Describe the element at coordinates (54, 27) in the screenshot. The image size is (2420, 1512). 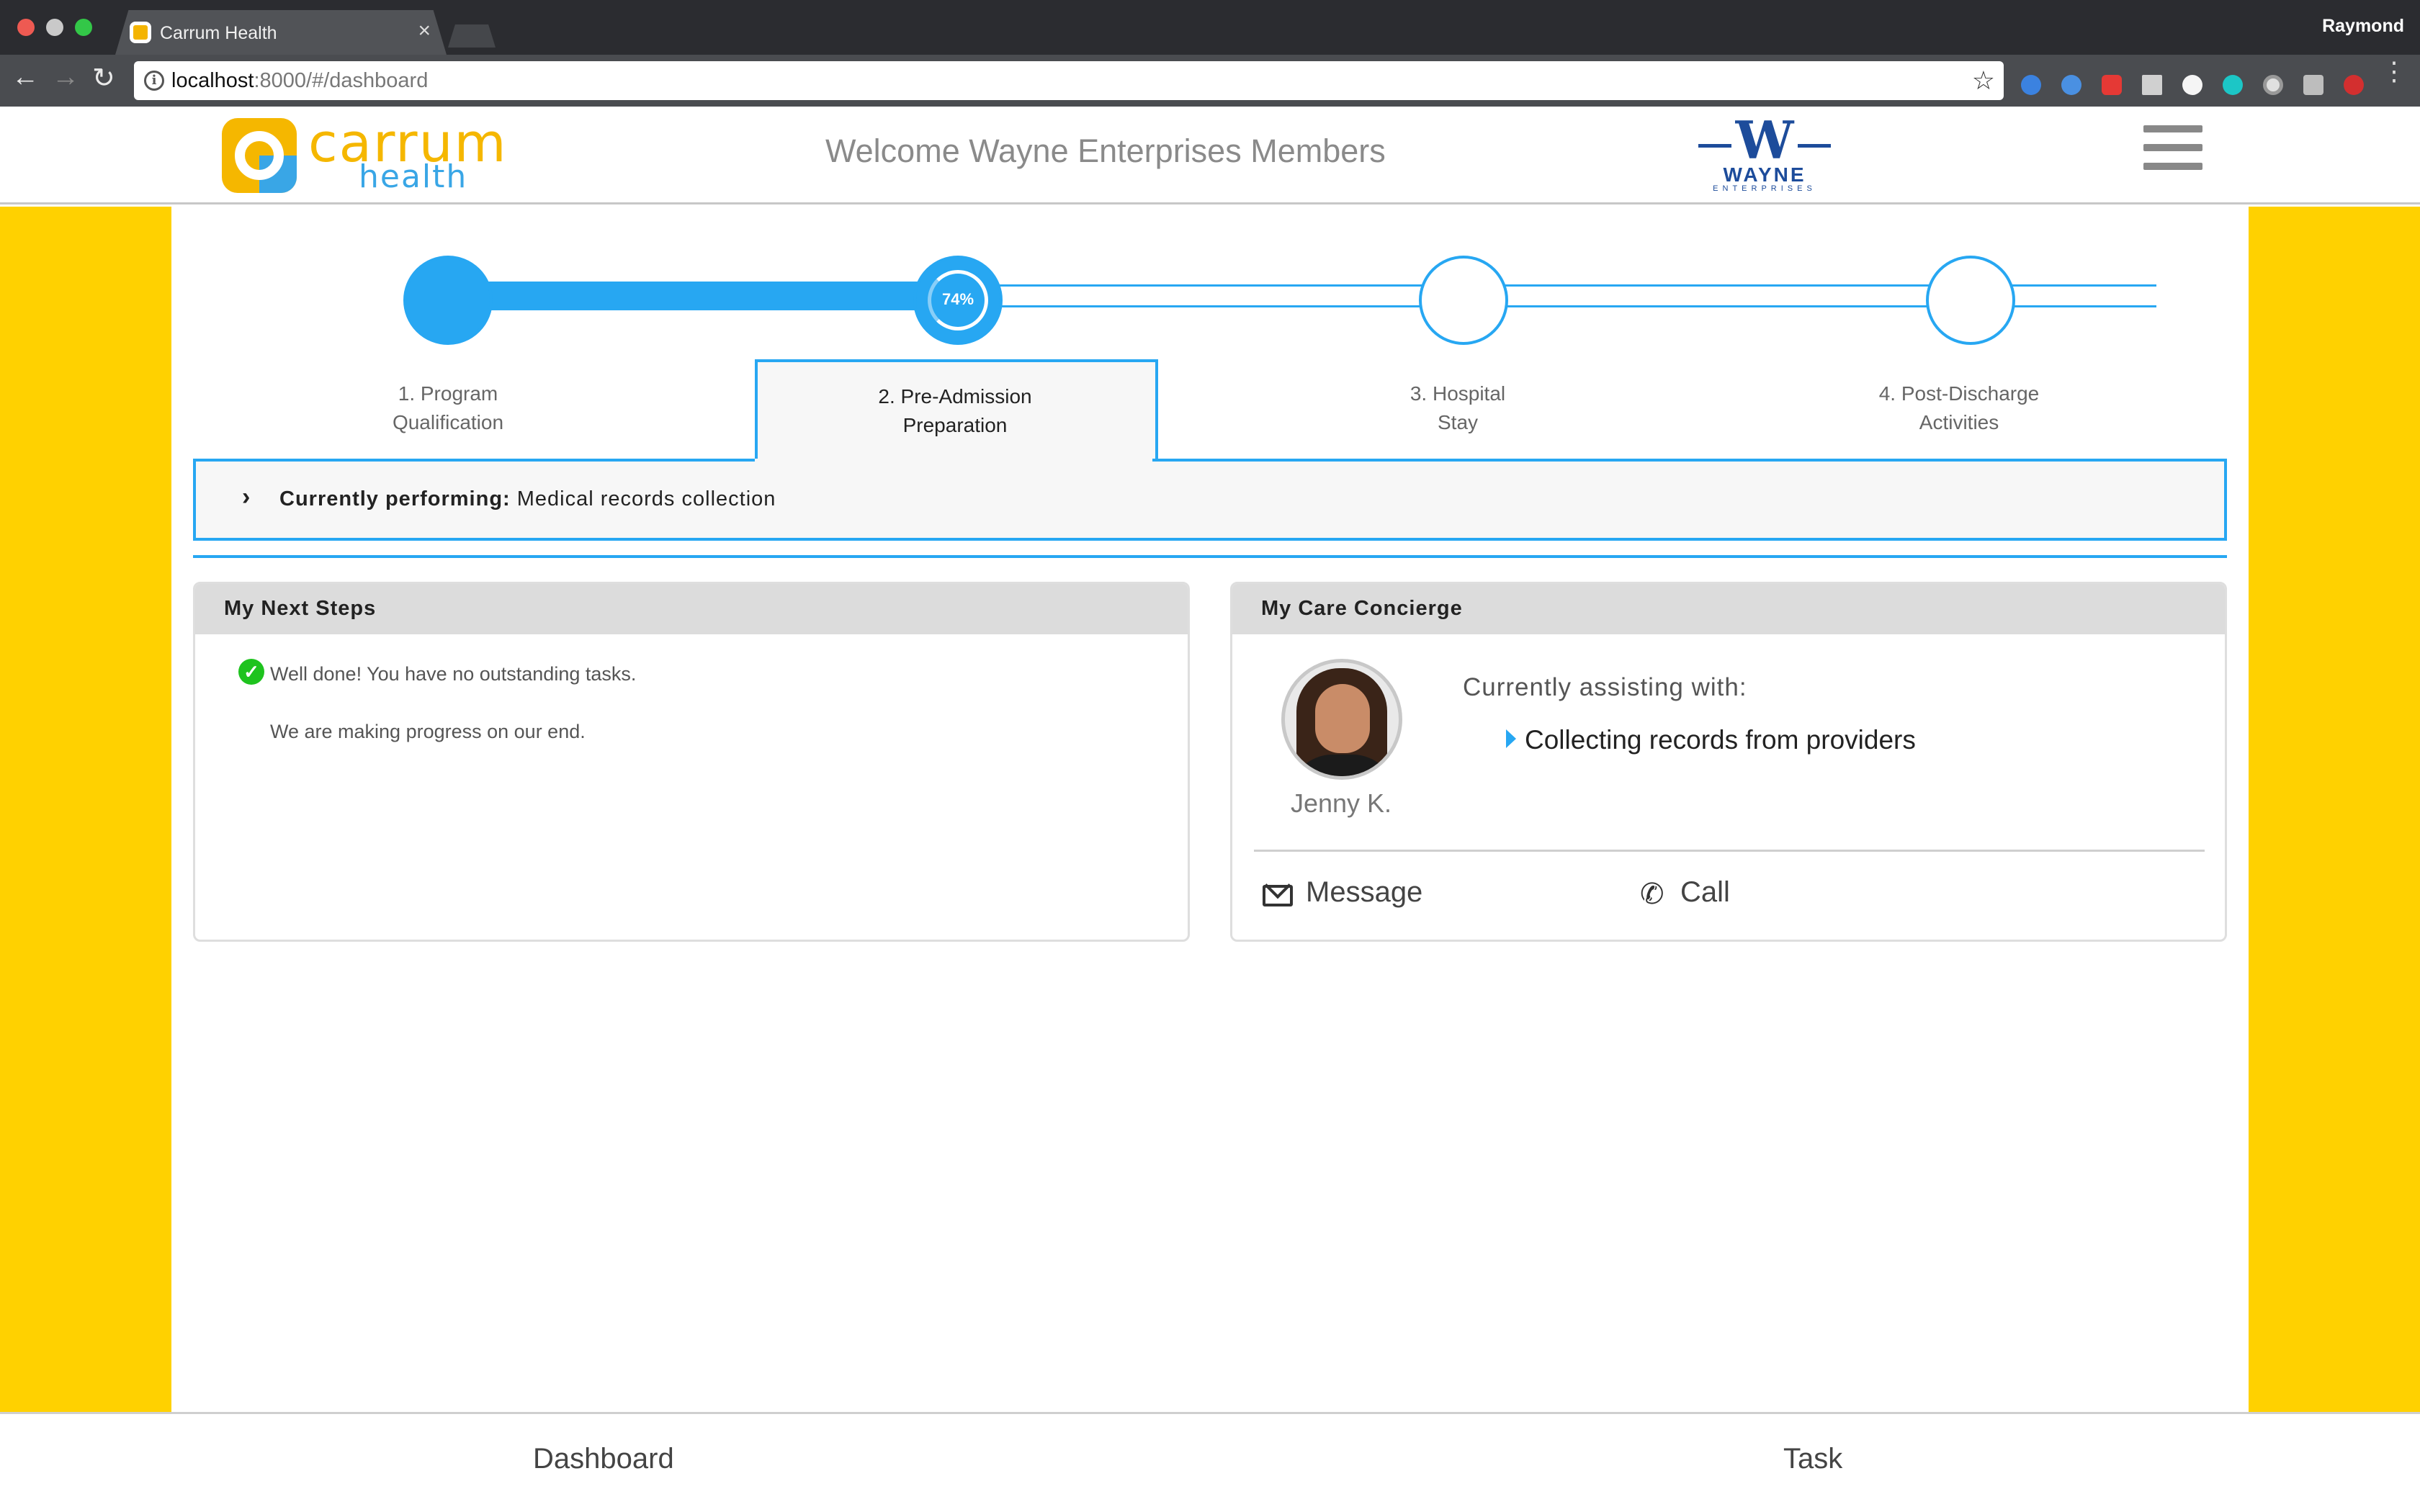
I see `minimize-window-button` at that location.